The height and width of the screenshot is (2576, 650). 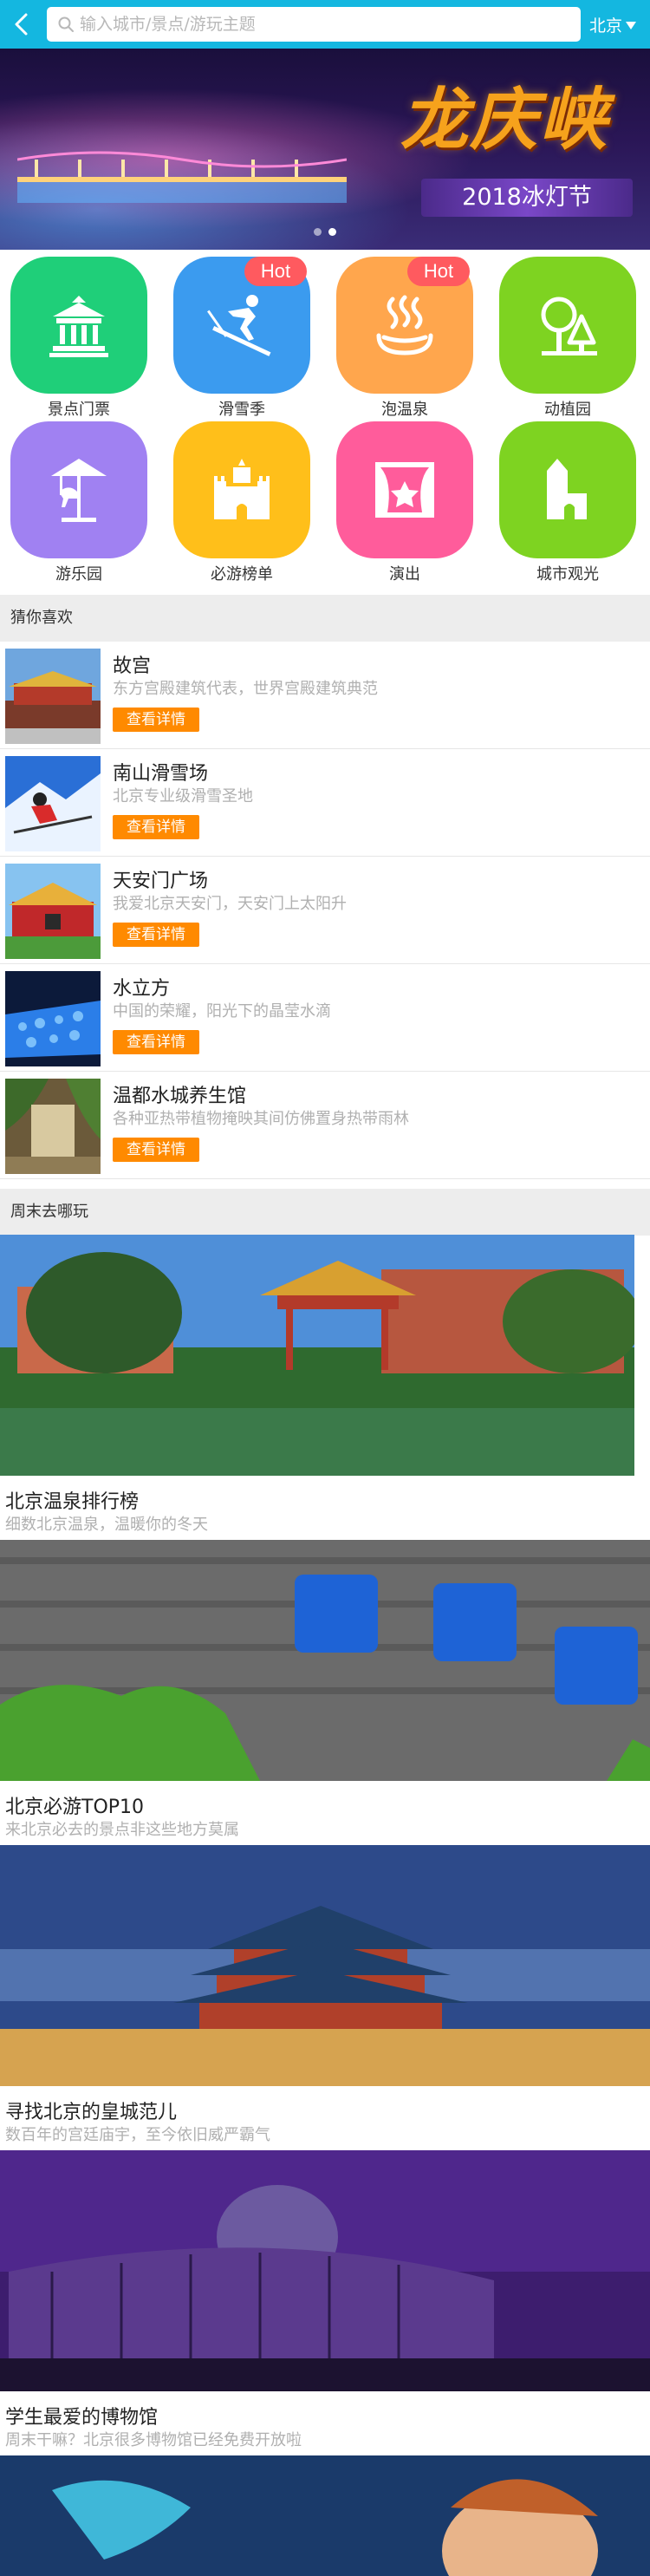 I want to click on weekend-card: 北京温泉排行榜 细数北京温泉，温暖你的冬天, so click(x=325, y=1387).